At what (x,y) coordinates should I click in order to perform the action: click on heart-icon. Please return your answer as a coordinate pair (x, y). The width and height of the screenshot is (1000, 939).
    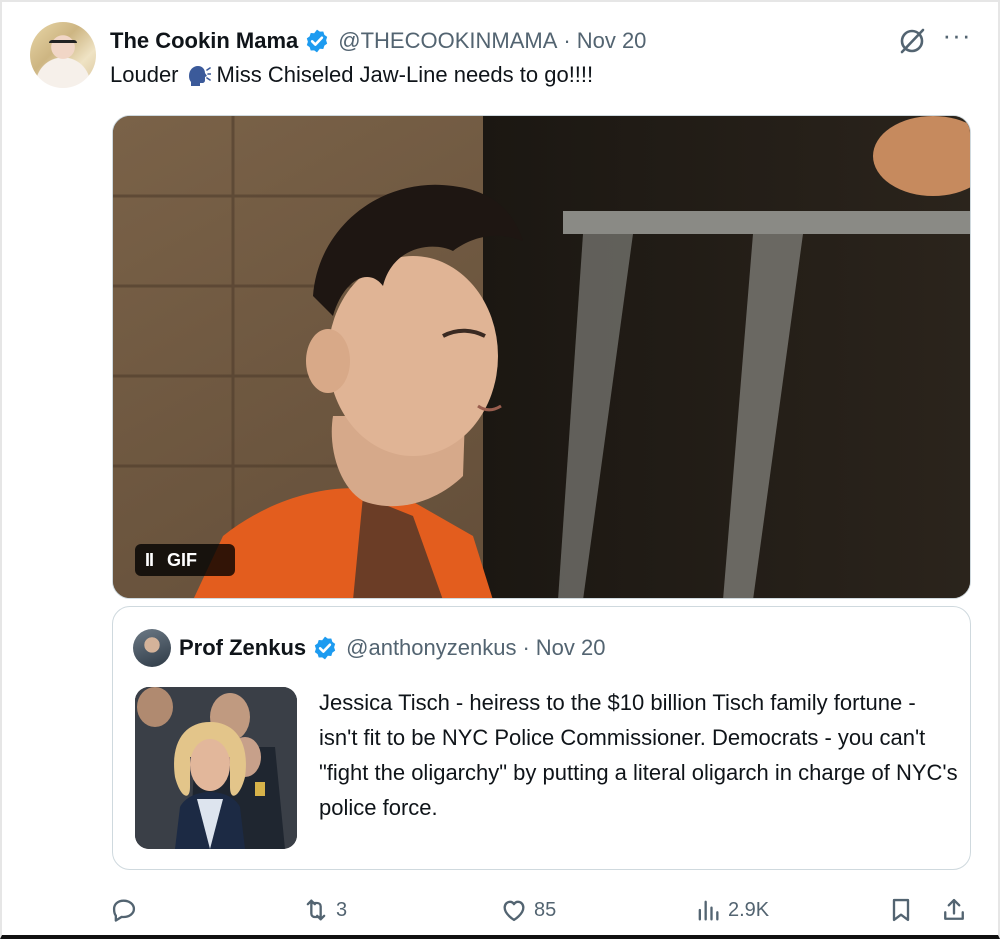
    Looking at the image, I should click on (514, 911).